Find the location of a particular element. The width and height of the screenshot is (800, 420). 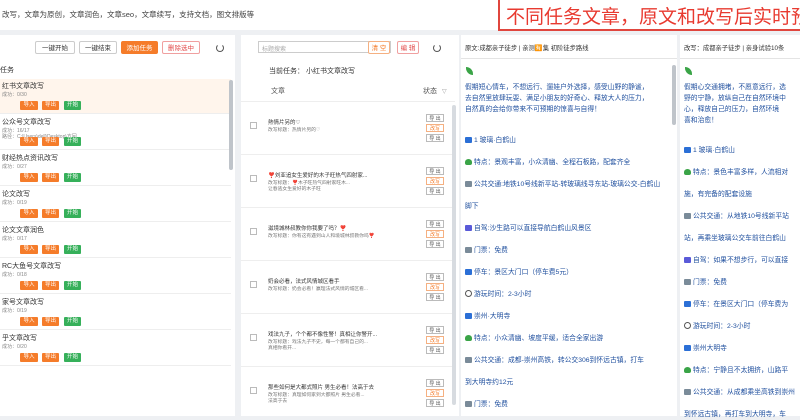

blue-icon is located at coordinates (468, 272).